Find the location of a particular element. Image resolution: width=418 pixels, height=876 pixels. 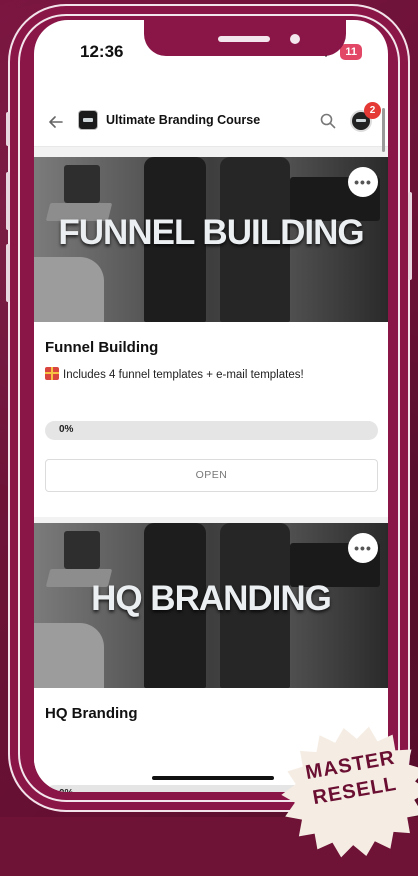

power-button is located at coordinates (410, 236).